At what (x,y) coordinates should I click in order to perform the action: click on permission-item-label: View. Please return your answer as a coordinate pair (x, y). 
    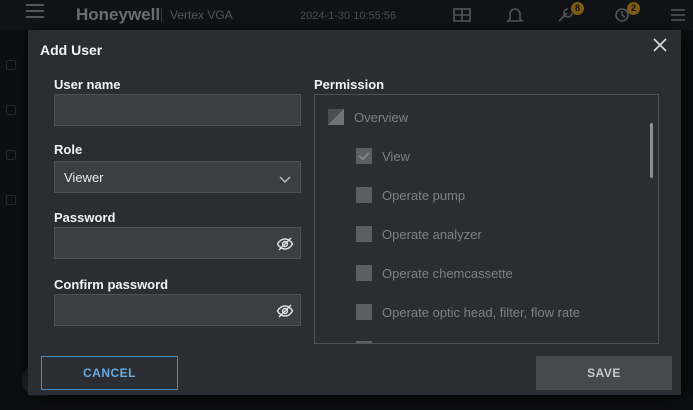
    Looking at the image, I should click on (396, 156).